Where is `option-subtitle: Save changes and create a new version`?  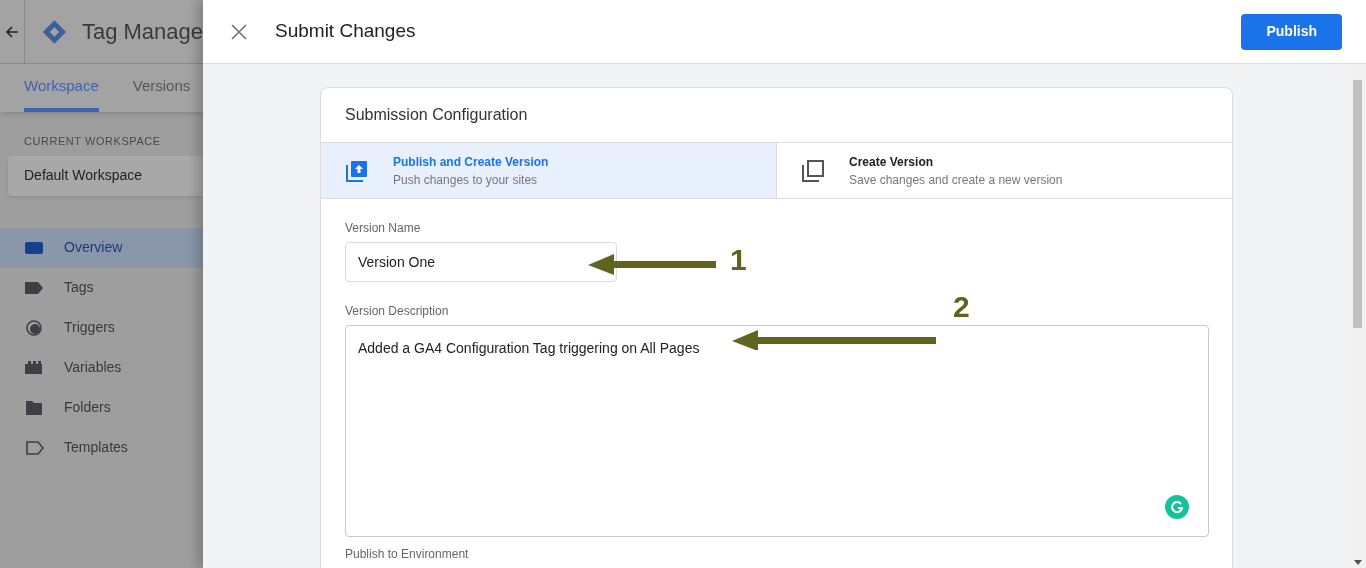
option-subtitle: Save changes and create a new version is located at coordinates (956, 180).